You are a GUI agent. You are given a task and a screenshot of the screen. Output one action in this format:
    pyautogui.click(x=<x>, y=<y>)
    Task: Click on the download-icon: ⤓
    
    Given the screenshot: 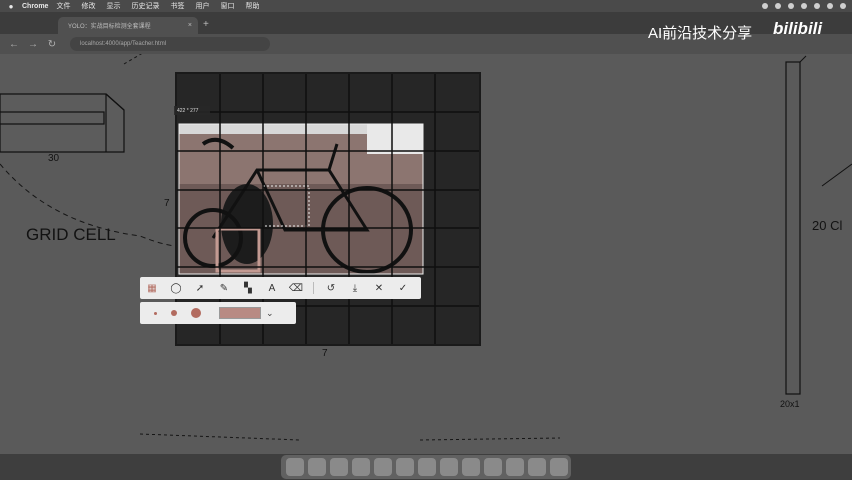 What is the action you would take?
    pyautogui.click(x=355, y=288)
    